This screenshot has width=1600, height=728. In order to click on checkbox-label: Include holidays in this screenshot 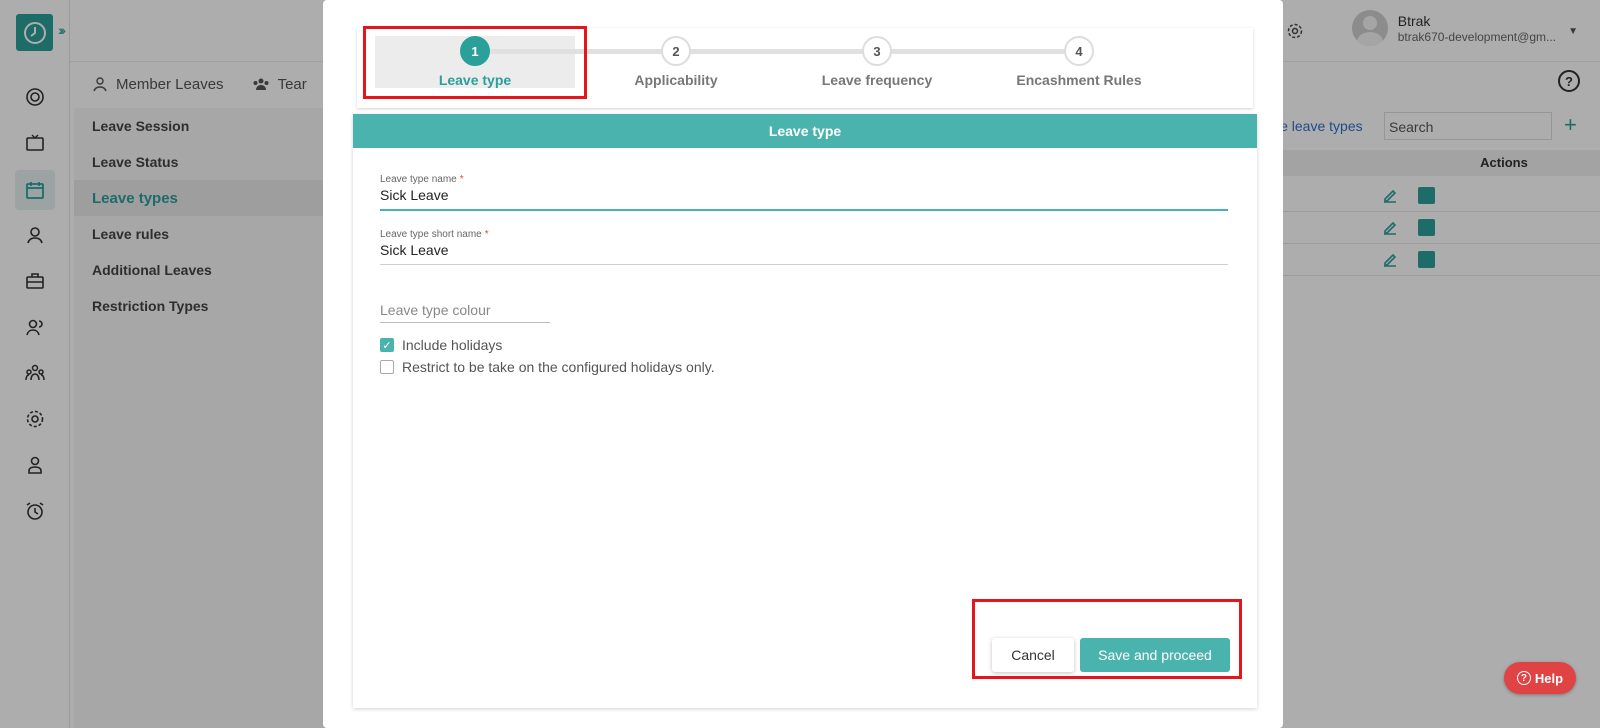, I will do `click(452, 345)`.